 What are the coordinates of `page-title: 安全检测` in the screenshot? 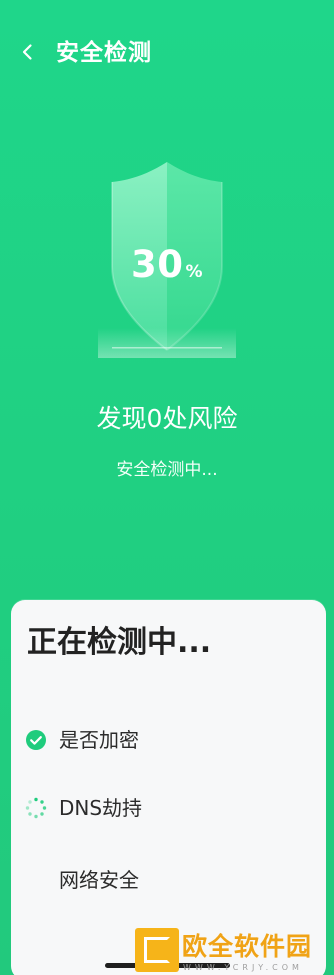 It's located at (104, 53).